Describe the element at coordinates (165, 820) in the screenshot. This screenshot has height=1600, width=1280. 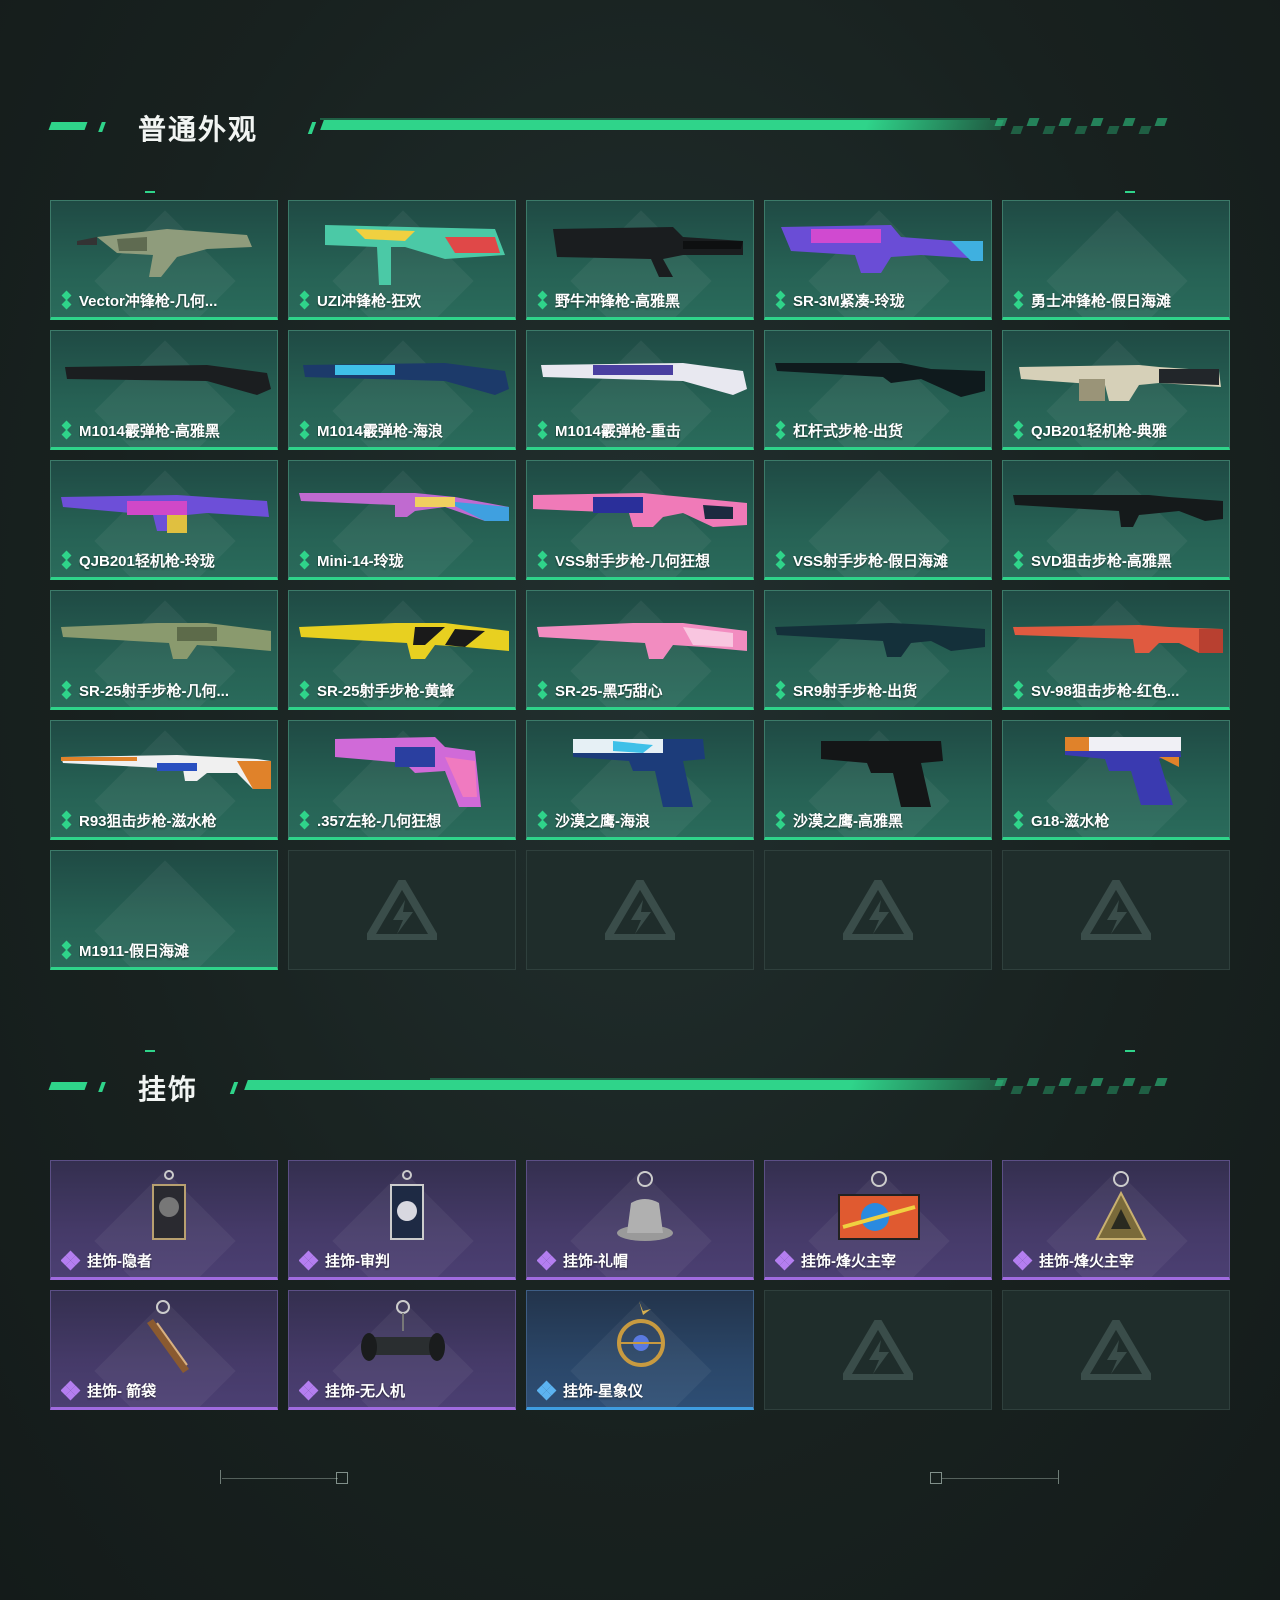
I see `card-label: R93狙击步枪-滋水枪` at that location.